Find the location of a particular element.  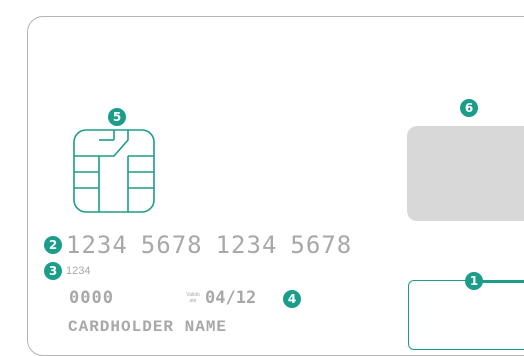

marker-1: 1 is located at coordinates (474, 281).